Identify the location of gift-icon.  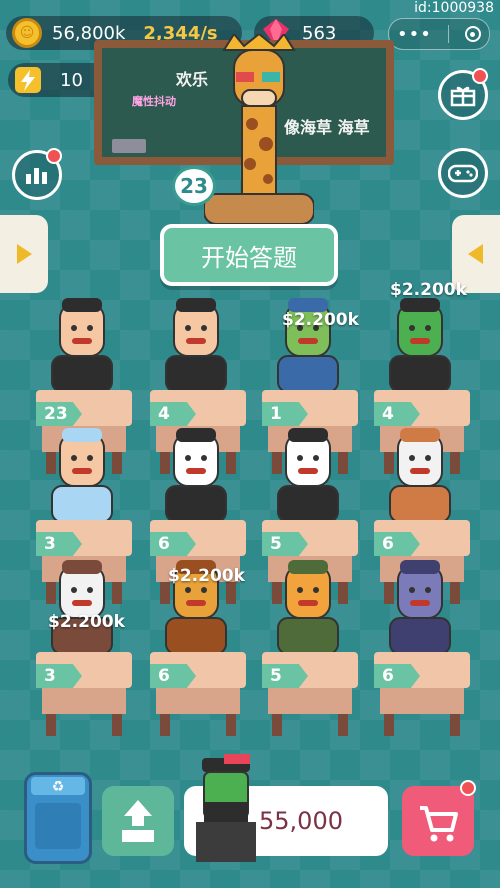
(463, 96).